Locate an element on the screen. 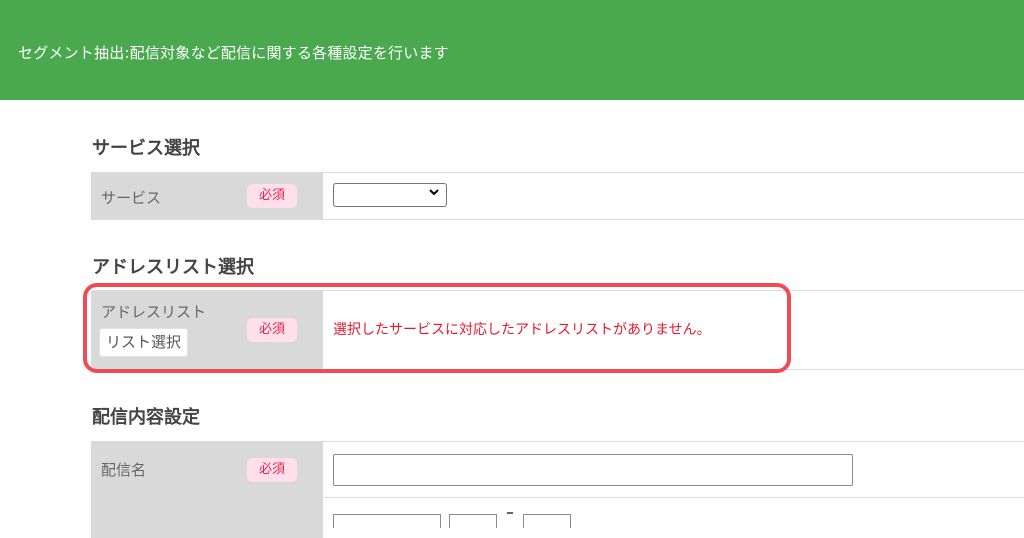 This screenshot has height=538, width=1024. delivery-name-row: 配信名 必須 is located at coordinates (557, 470).